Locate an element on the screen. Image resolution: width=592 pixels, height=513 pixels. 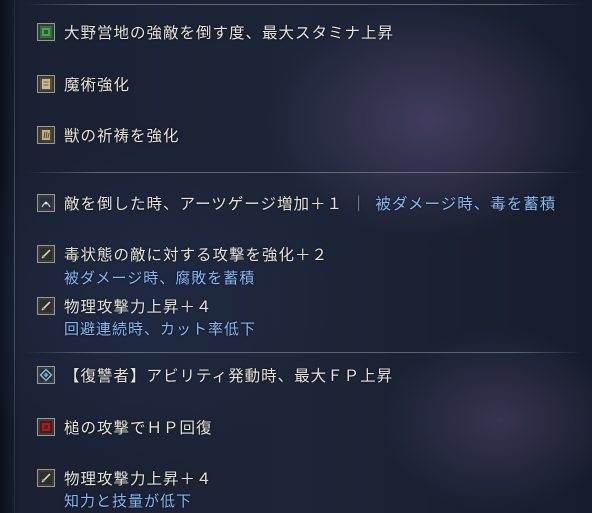
effect-row: 毒状態の敵に対する攻撃を強化＋２ is located at coordinates (182, 254).